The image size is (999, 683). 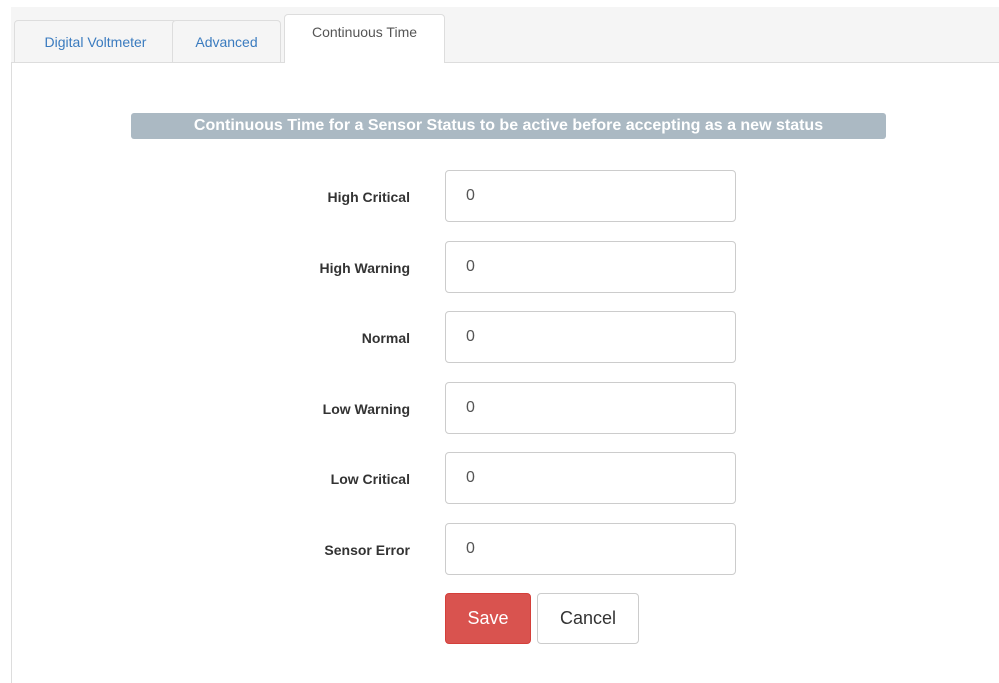 What do you see at coordinates (95, 41) in the screenshot?
I see `tab-digital-voltmeter: Digital Voltmeter` at bounding box center [95, 41].